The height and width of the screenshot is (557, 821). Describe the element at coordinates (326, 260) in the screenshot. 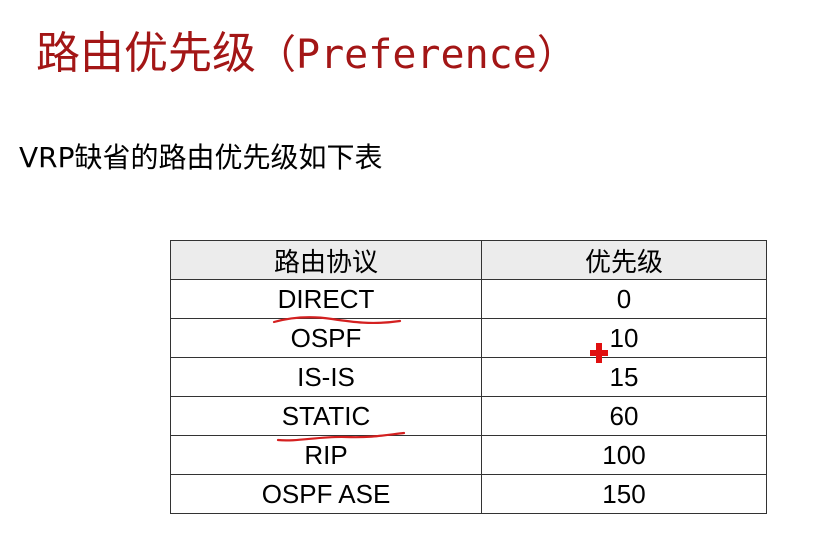

I see `header-protocol: 路由协议` at that location.